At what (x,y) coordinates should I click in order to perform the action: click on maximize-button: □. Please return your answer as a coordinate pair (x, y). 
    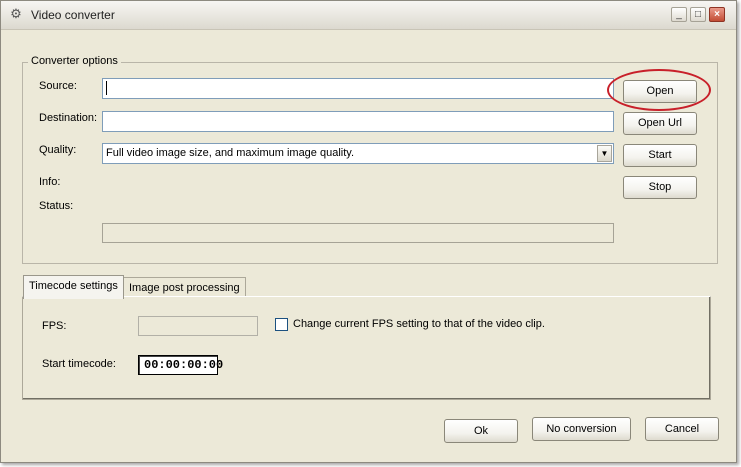
    Looking at the image, I should click on (698, 14).